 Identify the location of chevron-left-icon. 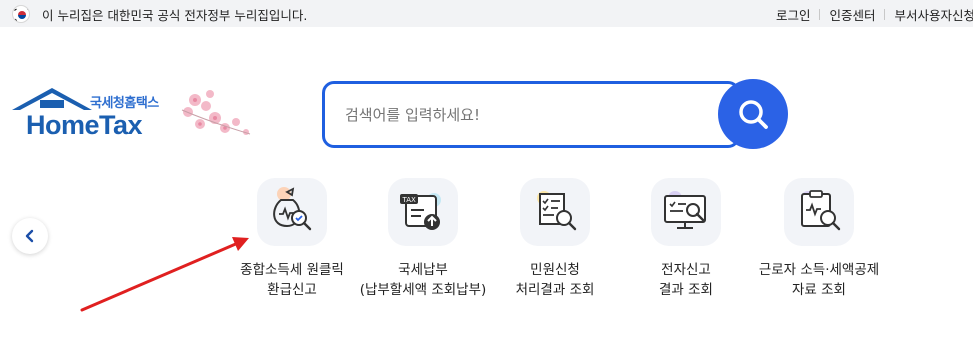
(29, 236).